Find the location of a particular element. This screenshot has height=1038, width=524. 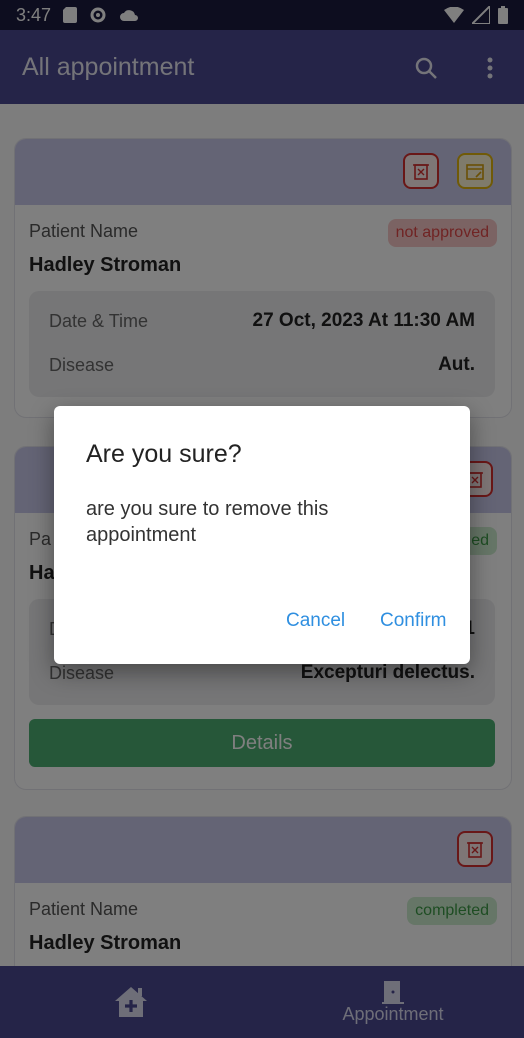

dialog-title: Are you sure? is located at coordinates (164, 454).